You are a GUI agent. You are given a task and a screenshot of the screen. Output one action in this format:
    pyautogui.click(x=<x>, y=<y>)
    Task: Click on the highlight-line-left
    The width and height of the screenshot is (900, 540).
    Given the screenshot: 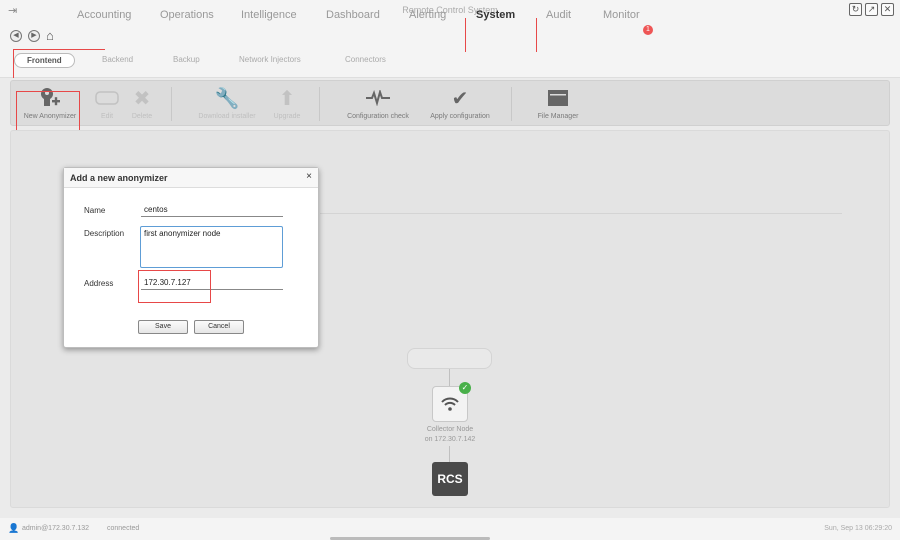 What is the action you would take?
    pyautogui.click(x=13, y=63)
    